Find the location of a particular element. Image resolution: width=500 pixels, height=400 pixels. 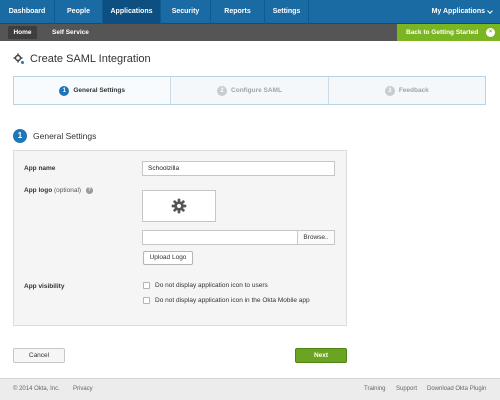

step-label: Feedback is located at coordinates (413, 90).